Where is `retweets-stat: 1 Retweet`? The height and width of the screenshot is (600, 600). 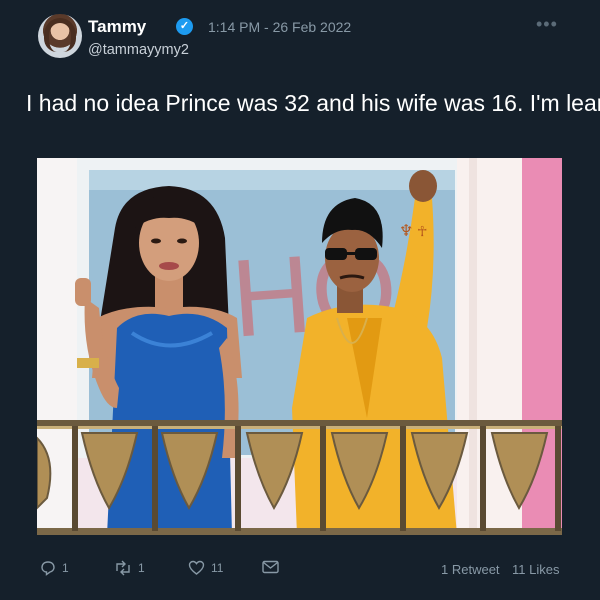 retweets-stat: 1 Retweet is located at coordinates (470, 569).